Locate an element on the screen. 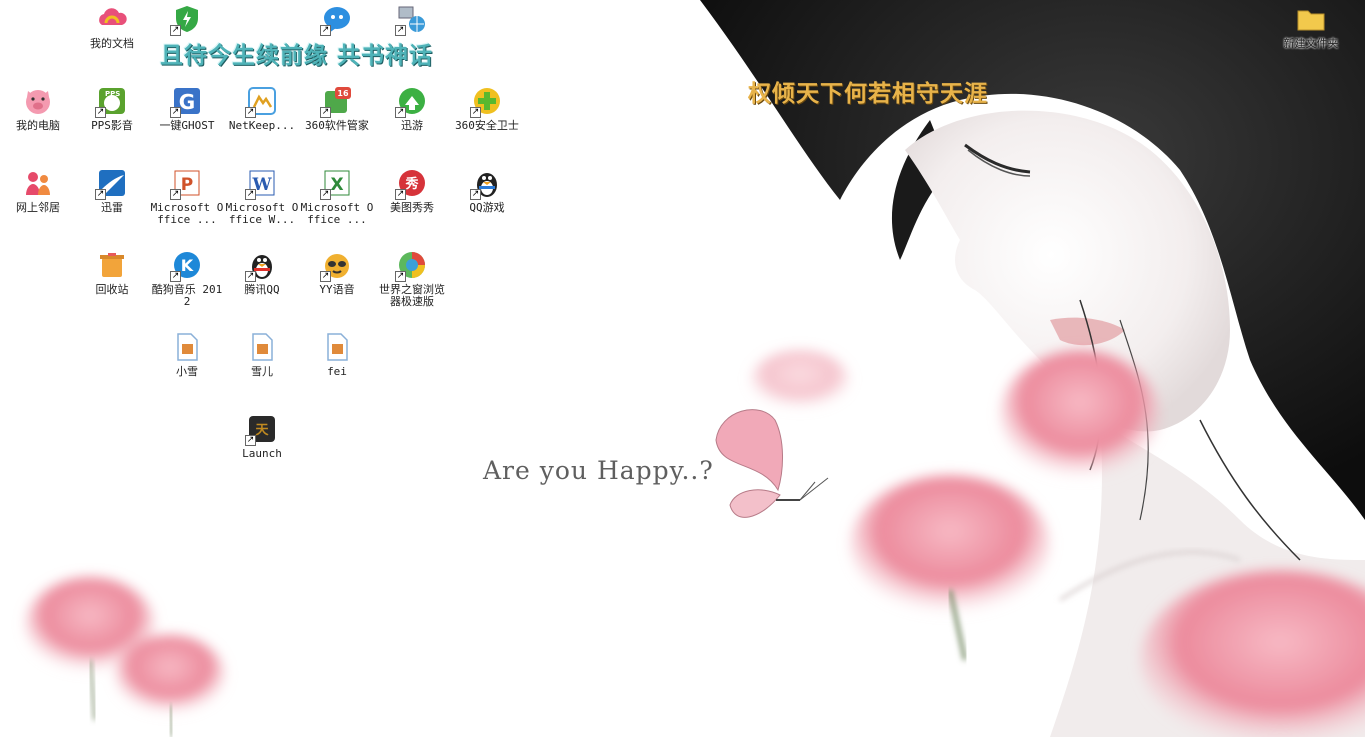 The image size is (1365, 737). desktop-icon: 秀 ↗ 美图秀秀 is located at coordinates (412, 190).